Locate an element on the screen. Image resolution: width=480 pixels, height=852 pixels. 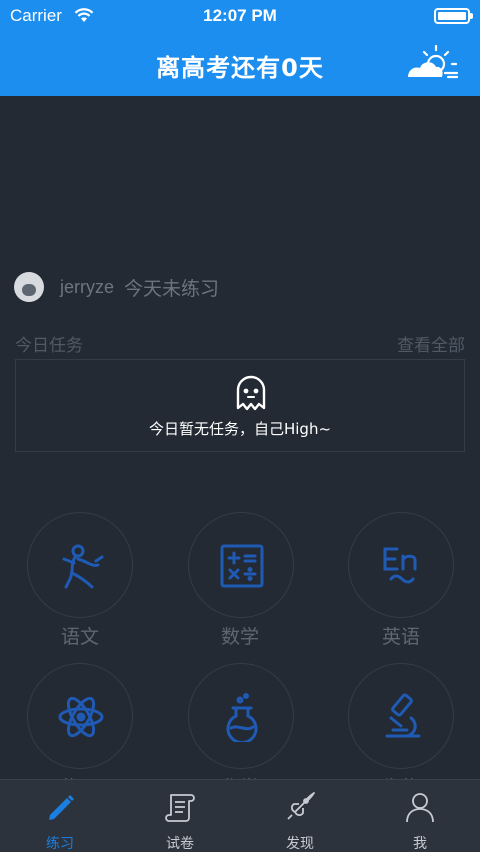
task-panel: 今日暂无任务，自己High~ is located at coordinates (240, 405).